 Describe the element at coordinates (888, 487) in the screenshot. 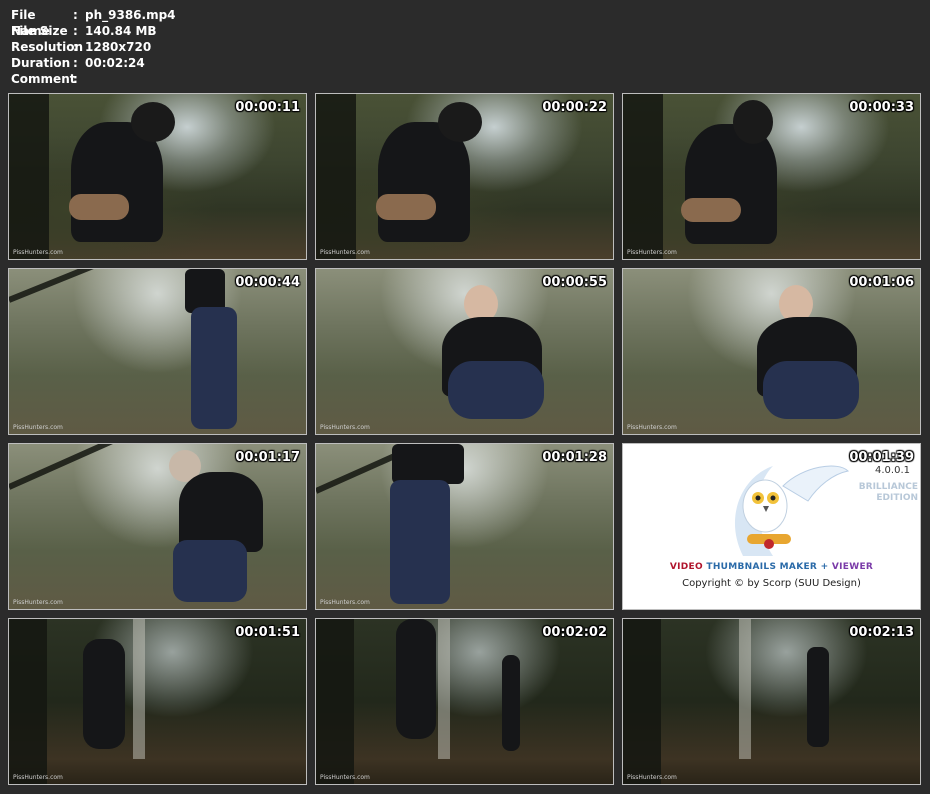

I see `edition-line-1: BRILLIANCE` at that location.